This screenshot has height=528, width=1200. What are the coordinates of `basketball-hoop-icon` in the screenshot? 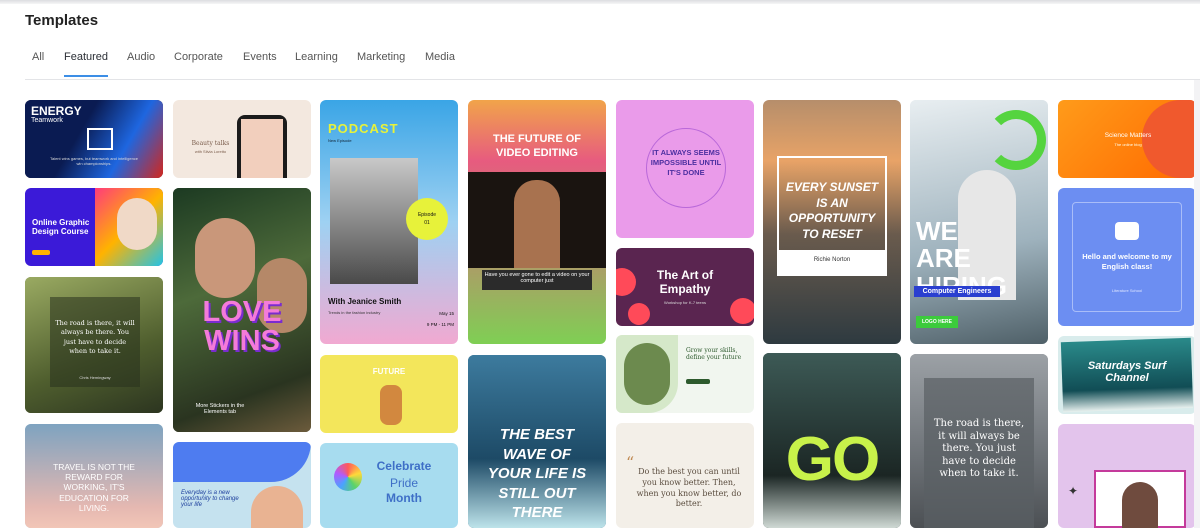 It's located at (100, 139).